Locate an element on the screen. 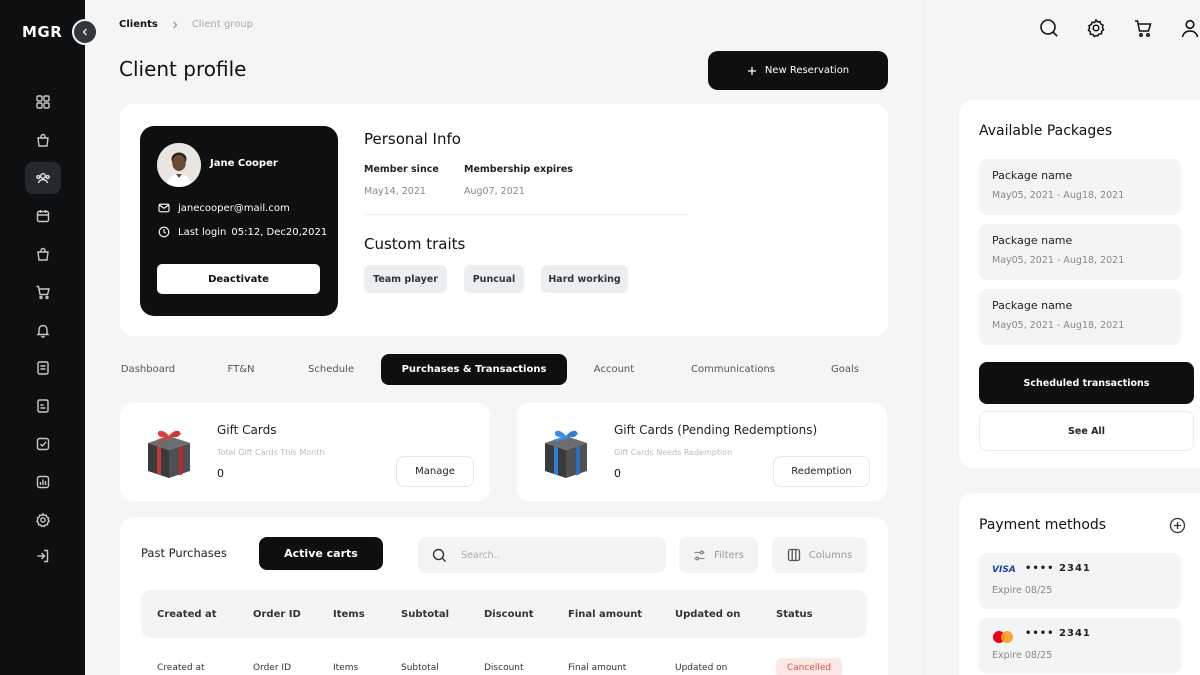 This screenshot has height=675, width=1200. see-all-button: See All is located at coordinates (1086, 431).